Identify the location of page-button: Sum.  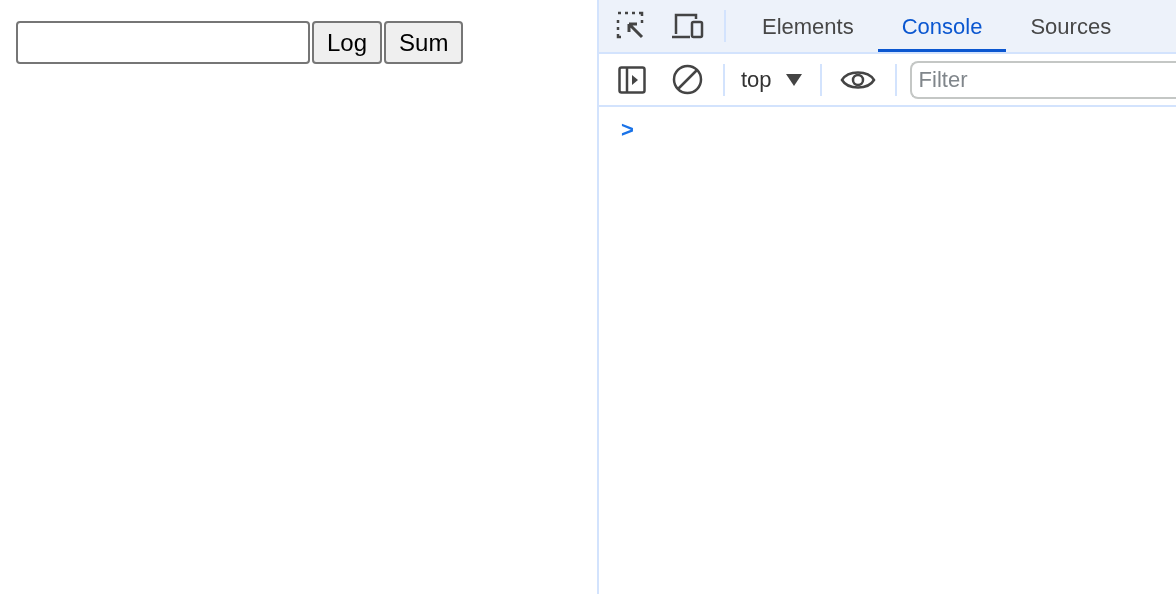
(424, 42).